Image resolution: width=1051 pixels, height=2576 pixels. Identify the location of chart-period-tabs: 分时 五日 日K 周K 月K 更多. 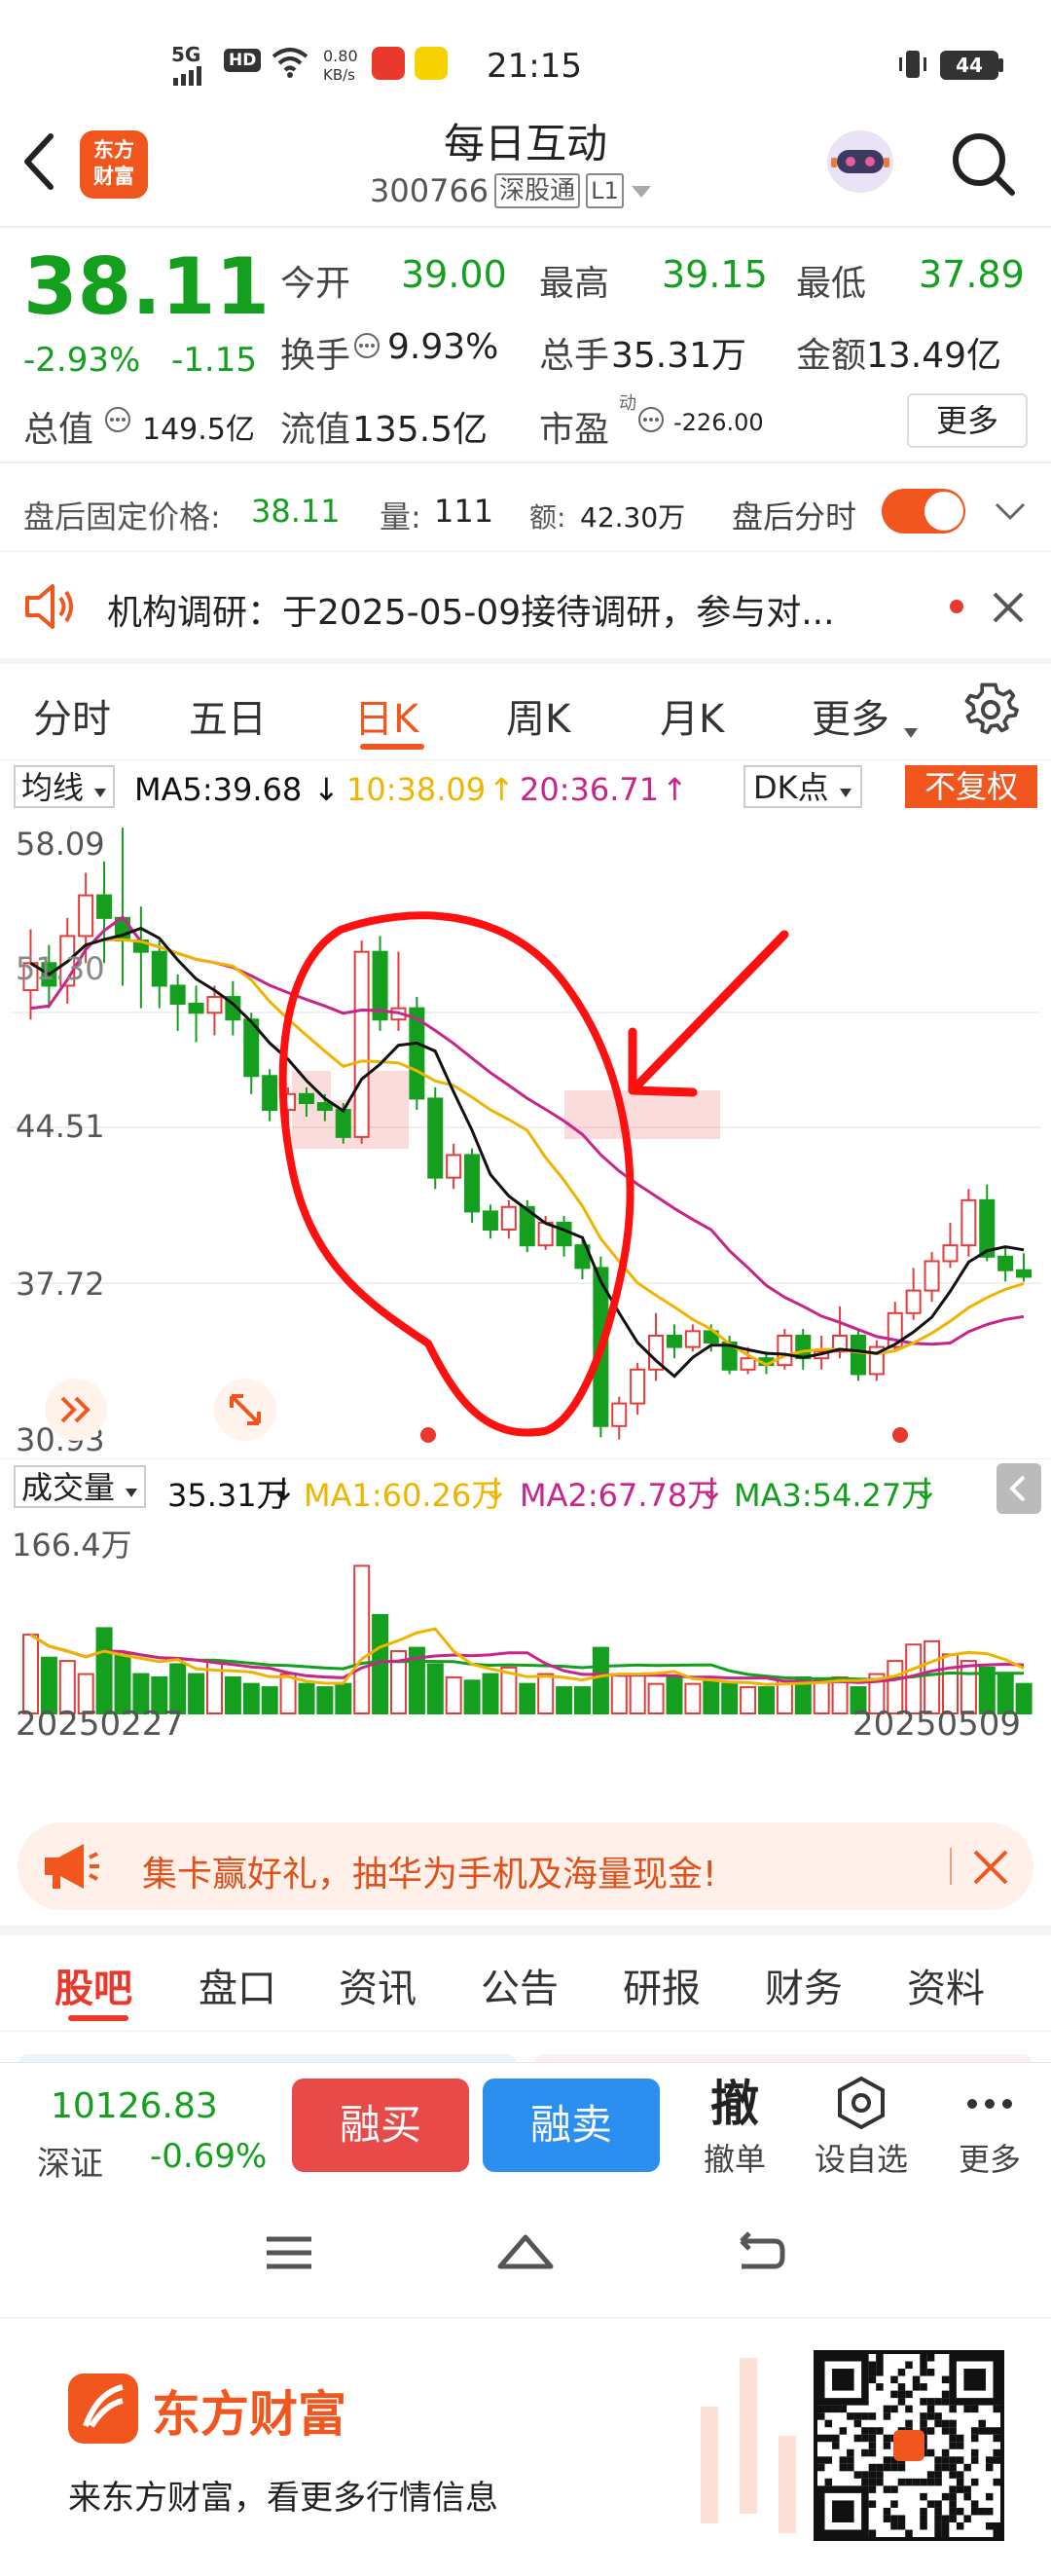
(525, 712).